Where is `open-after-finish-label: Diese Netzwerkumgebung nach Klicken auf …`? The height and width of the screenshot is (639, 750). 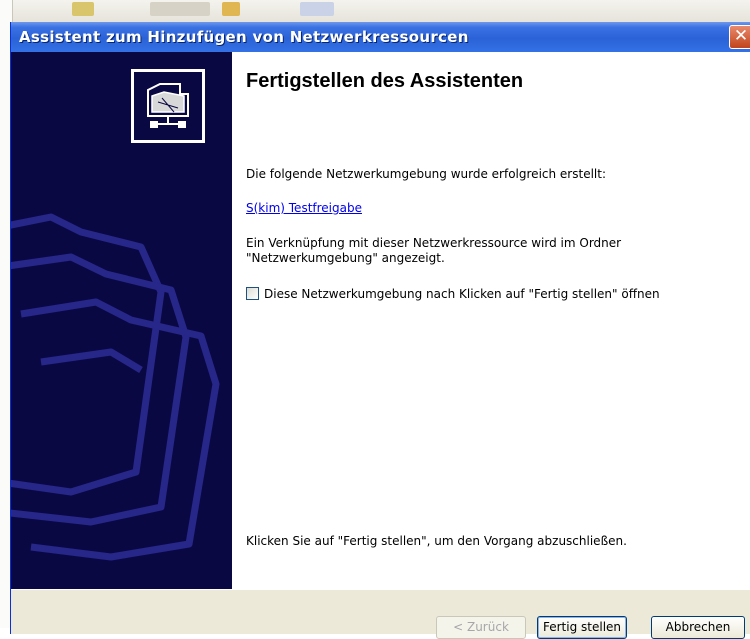 open-after-finish-label: Diese Netzwerkumgebung nach Klicken auf … is located at coordinates (462, 294).